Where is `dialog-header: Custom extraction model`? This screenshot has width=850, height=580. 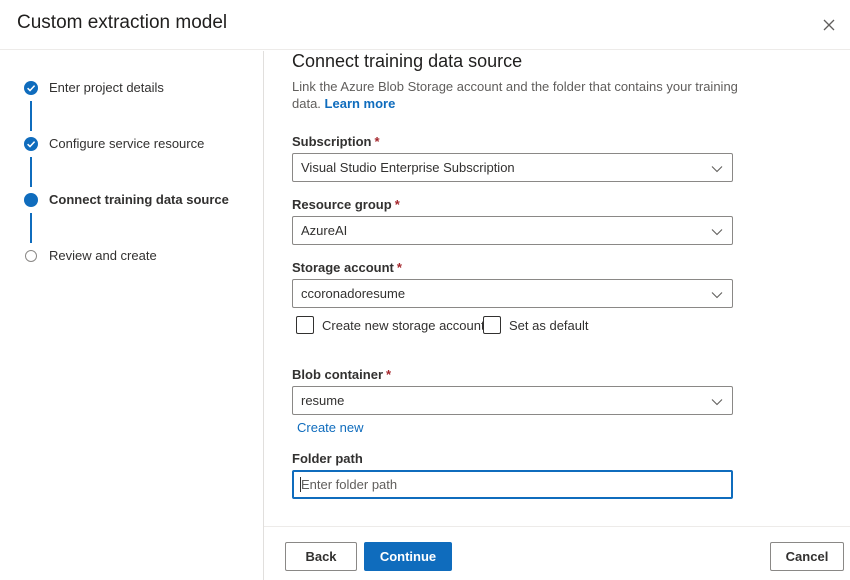 dialog-header: Custom extraction model is located at coordinates (425, 25).